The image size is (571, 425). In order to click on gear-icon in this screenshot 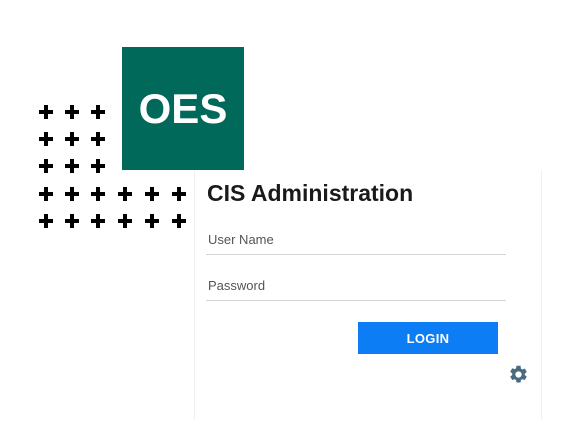, I will do `click(518, 374)`.